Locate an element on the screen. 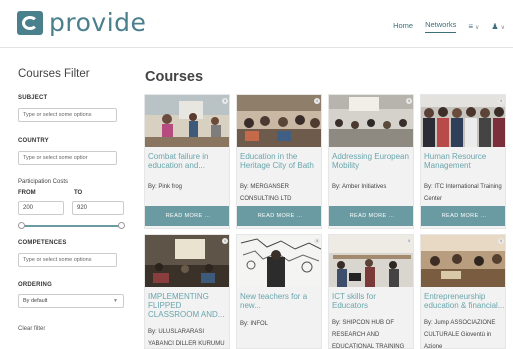 The height and width of the screenshot is (349, 513). ordering-select: By default ▼ is located at coordinates (71, 301).